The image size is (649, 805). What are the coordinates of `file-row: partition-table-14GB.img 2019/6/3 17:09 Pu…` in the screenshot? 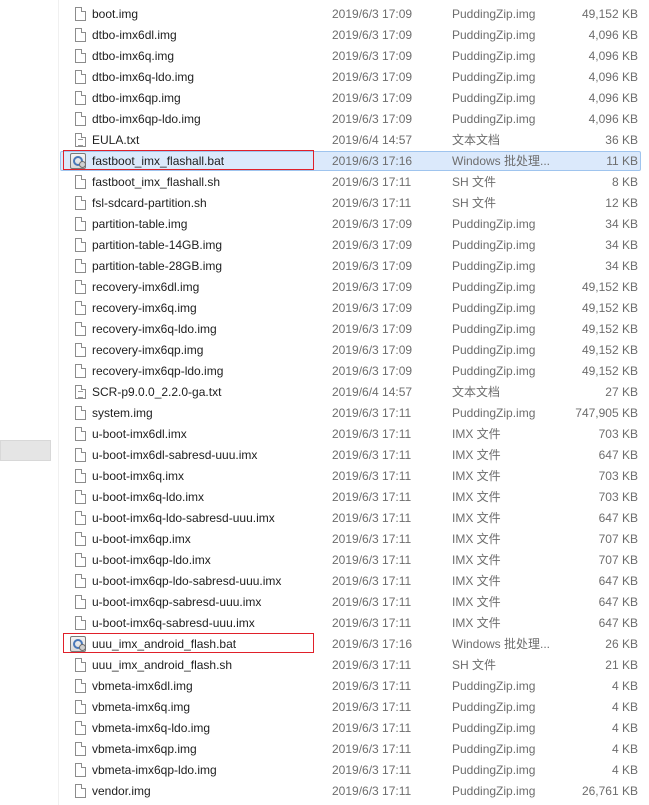 It's located at (354, 245).